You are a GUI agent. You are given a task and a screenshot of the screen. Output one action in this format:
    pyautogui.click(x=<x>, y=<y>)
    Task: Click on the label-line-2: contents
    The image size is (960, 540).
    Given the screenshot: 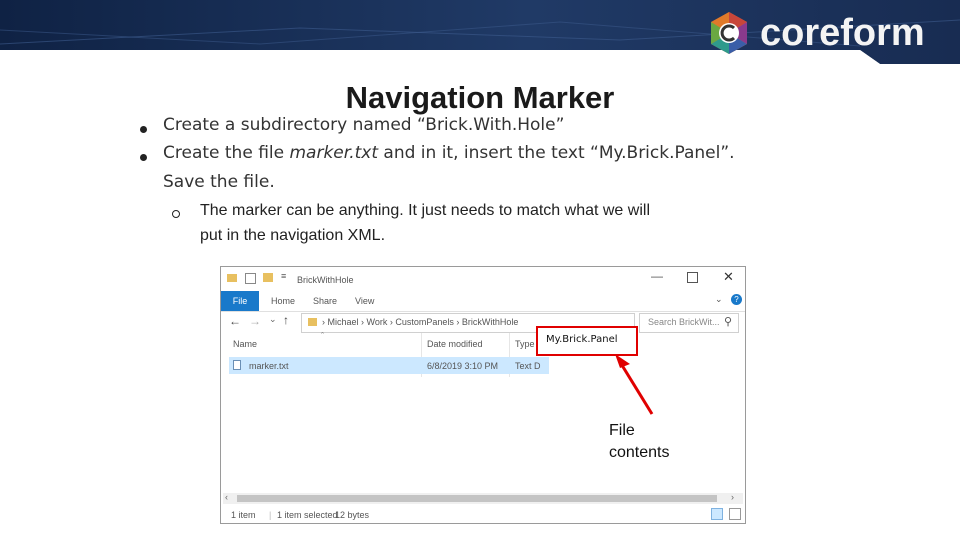 What is the action you would take?
    pyautogui.click(x=639, y=452)
    